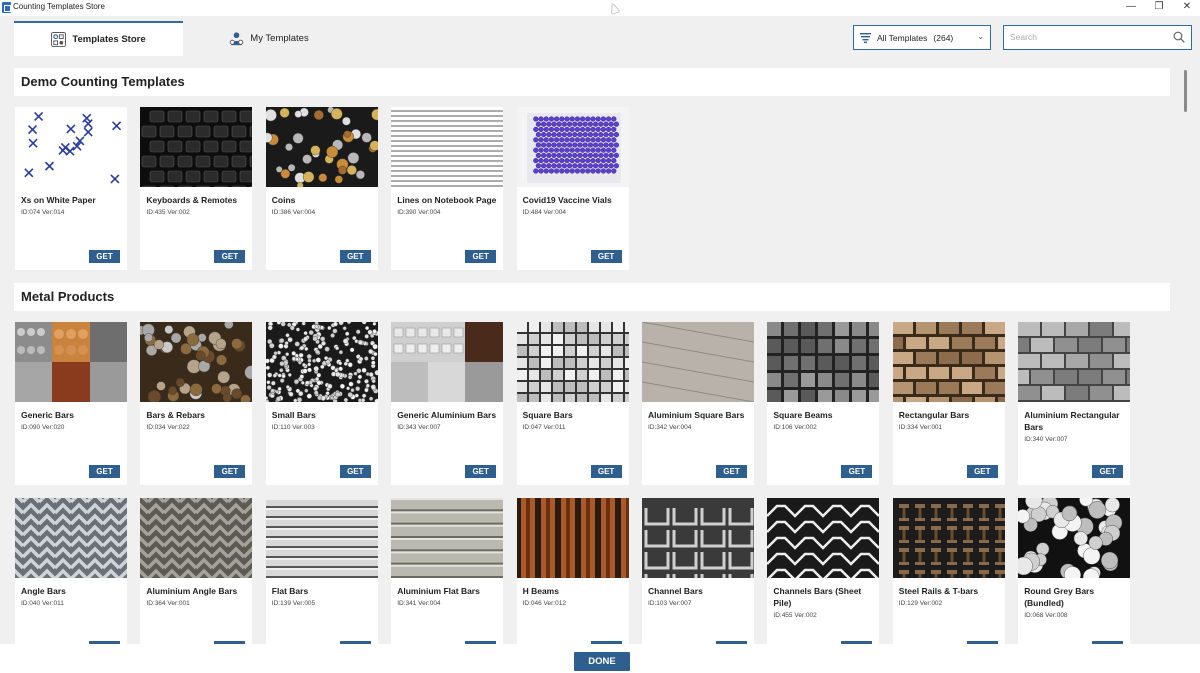 The height and width of the screenshot is (673, 1200). What do you see at coordinates (1159, 7) in the screenshot?
I see `restore-button: ❐` at bounding box center [1159, 7].